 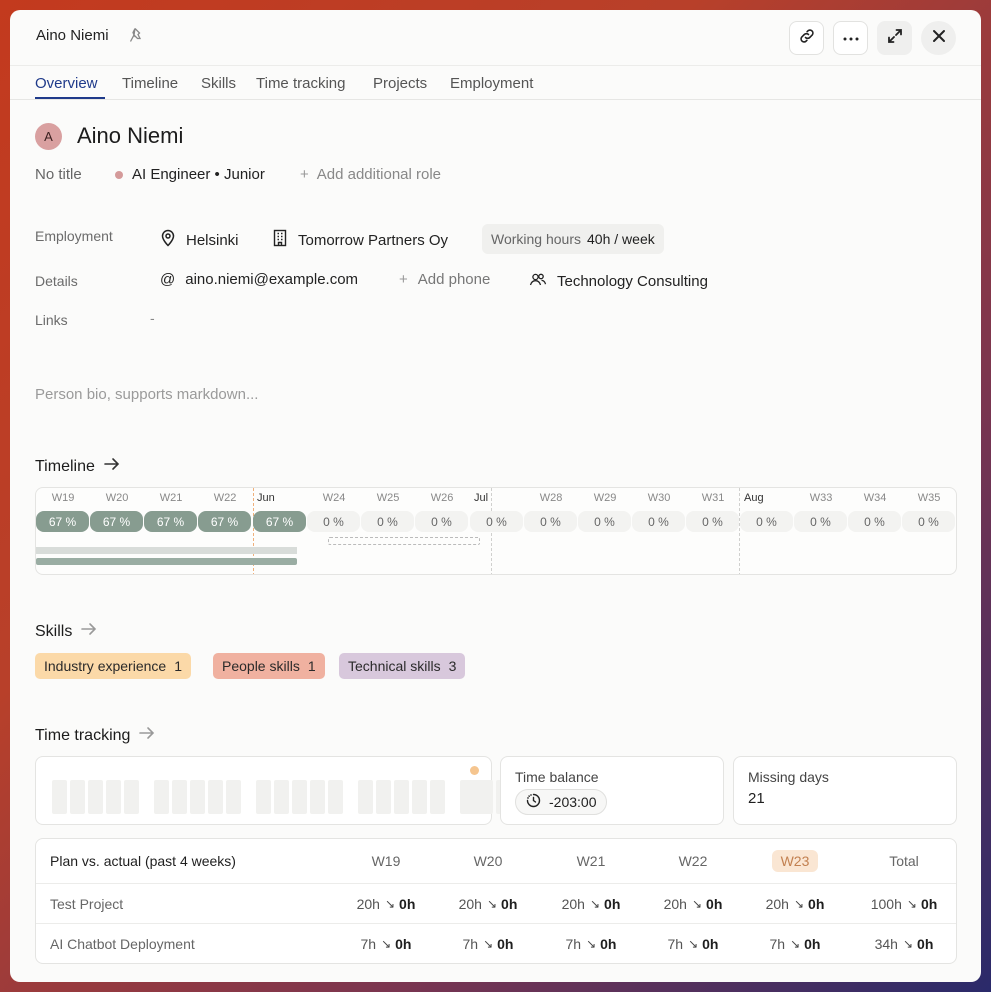 What do you see at coordinates (137, 35) in the screenshot?
I see `pin-icon` at bounding box center [137, 35].